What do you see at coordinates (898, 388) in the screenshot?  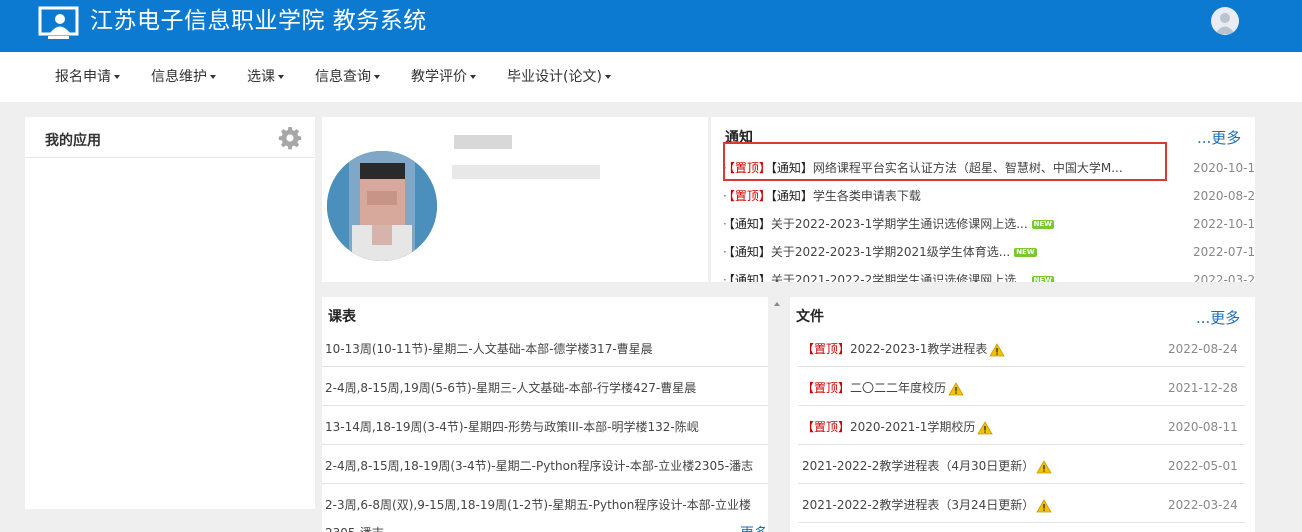 I see `file-title: 二〇二二年度校历` at bounding box center [898, 388].